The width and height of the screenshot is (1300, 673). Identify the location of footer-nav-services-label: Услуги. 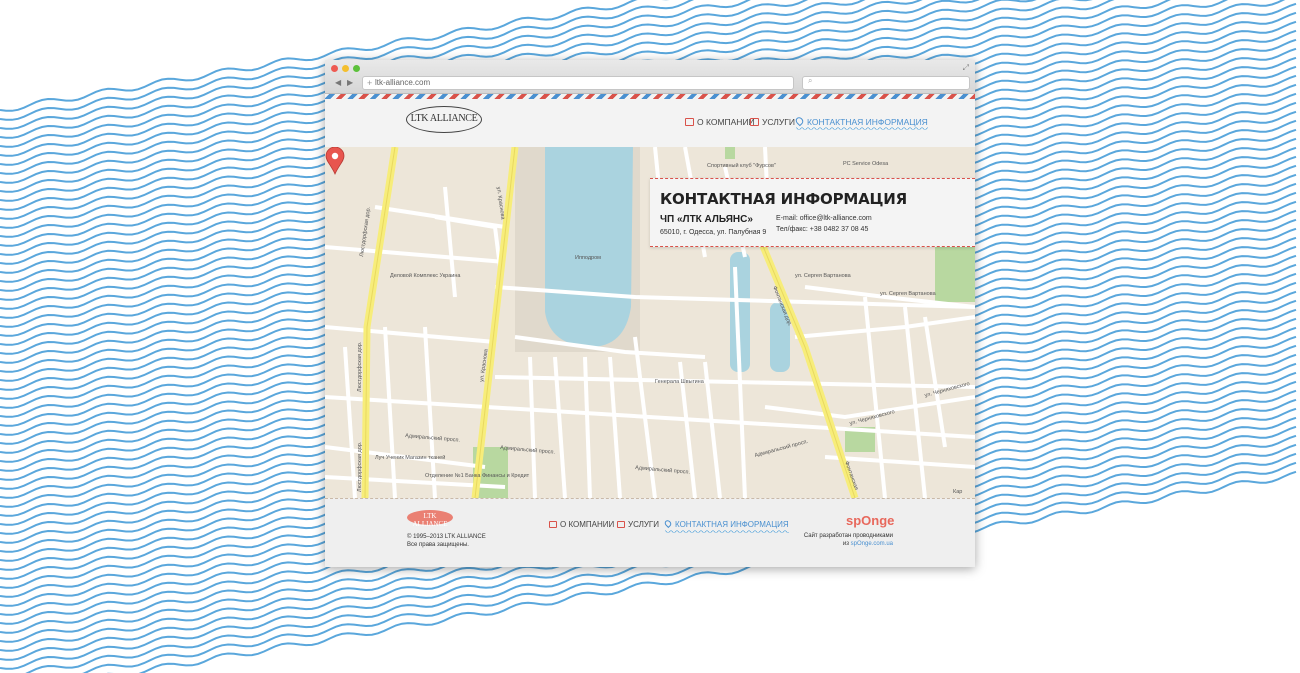
(644, 524).